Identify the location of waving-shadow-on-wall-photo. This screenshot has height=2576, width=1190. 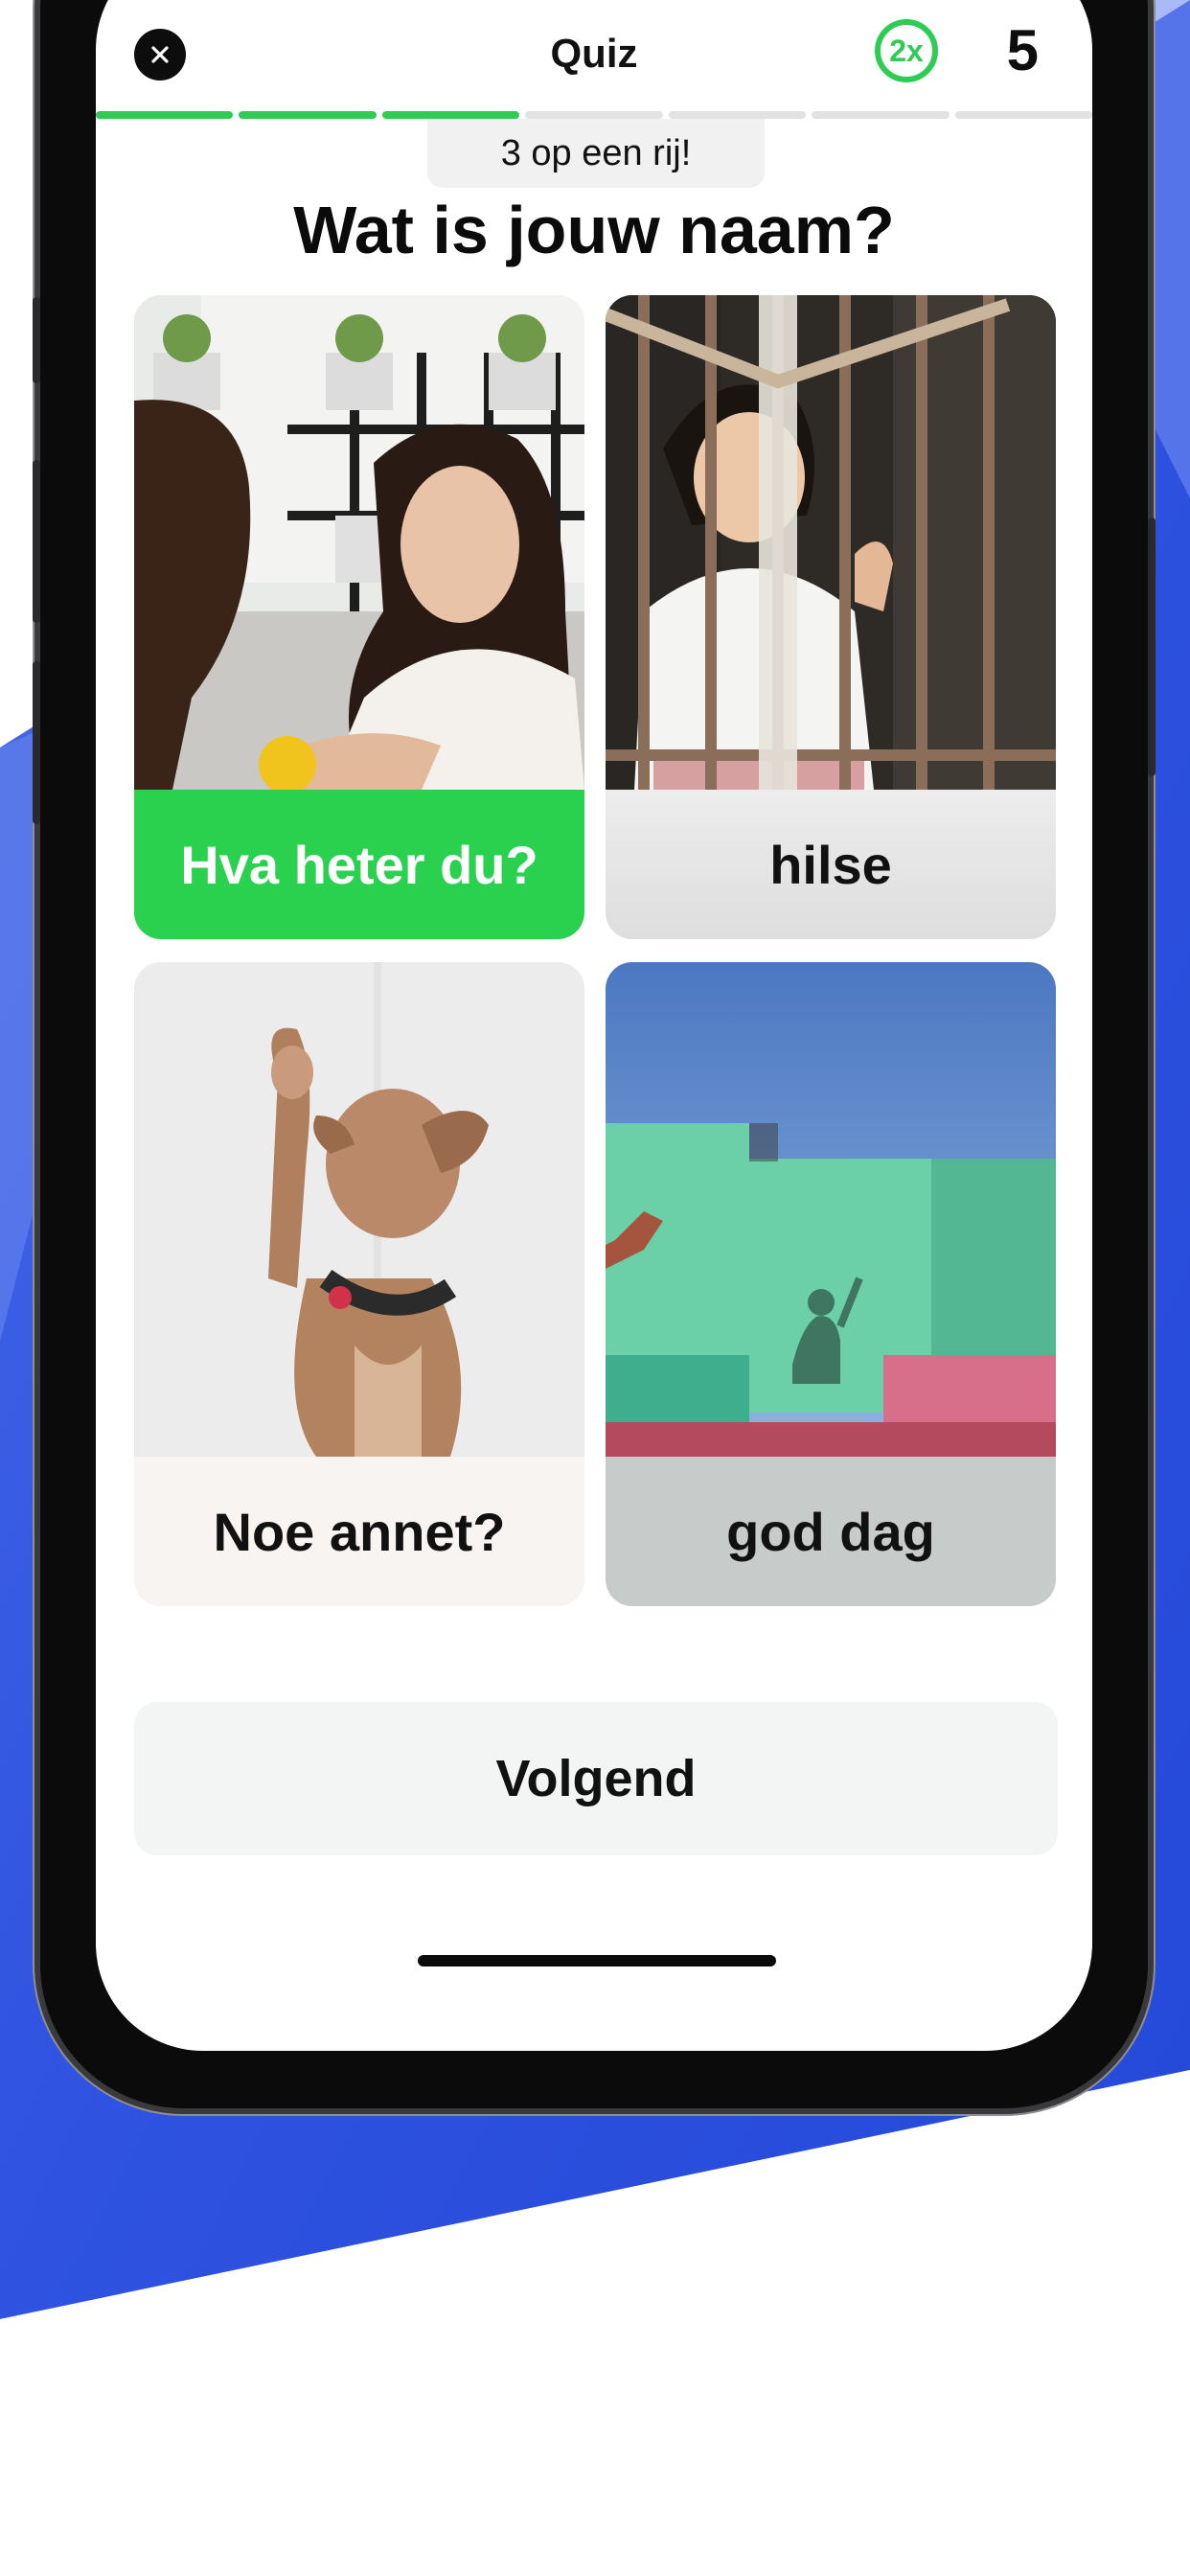
(831, 1209).